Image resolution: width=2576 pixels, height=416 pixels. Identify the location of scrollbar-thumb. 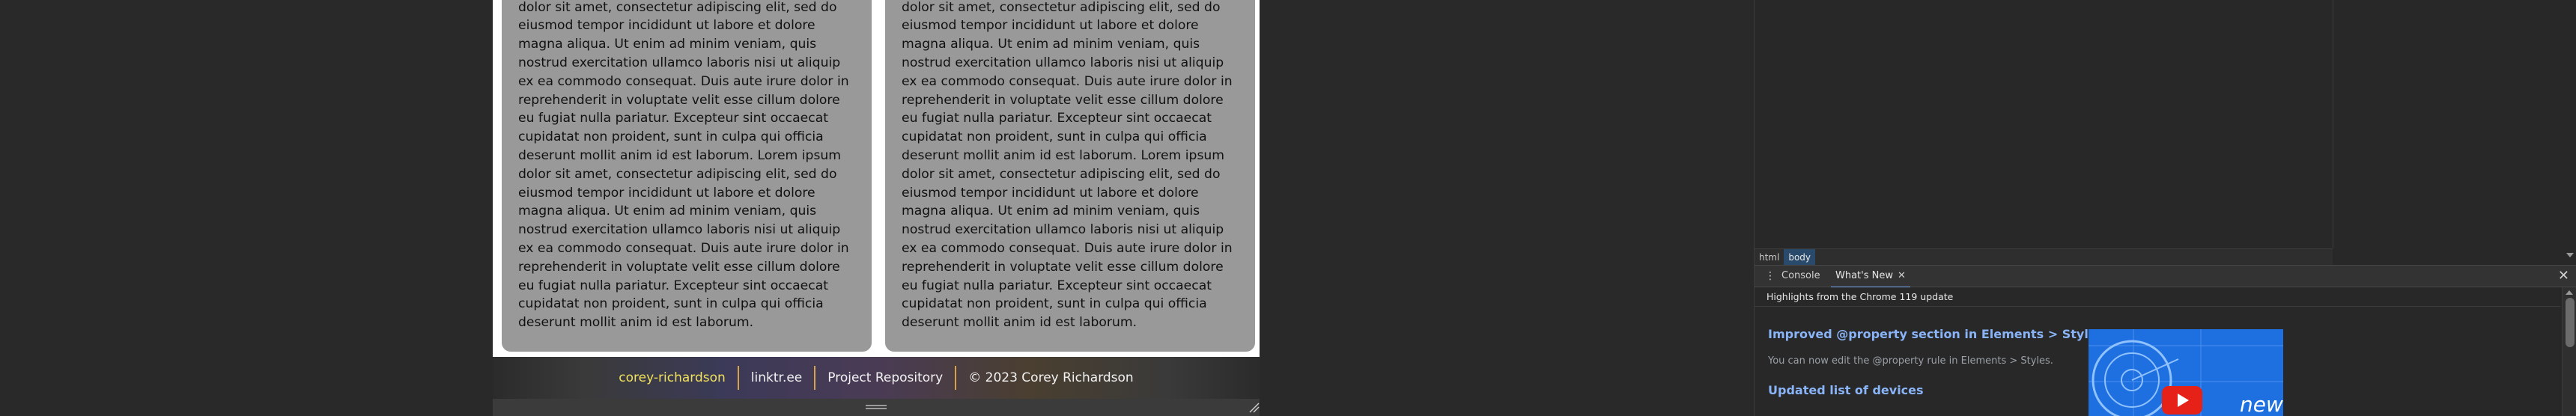
(2570, 322).